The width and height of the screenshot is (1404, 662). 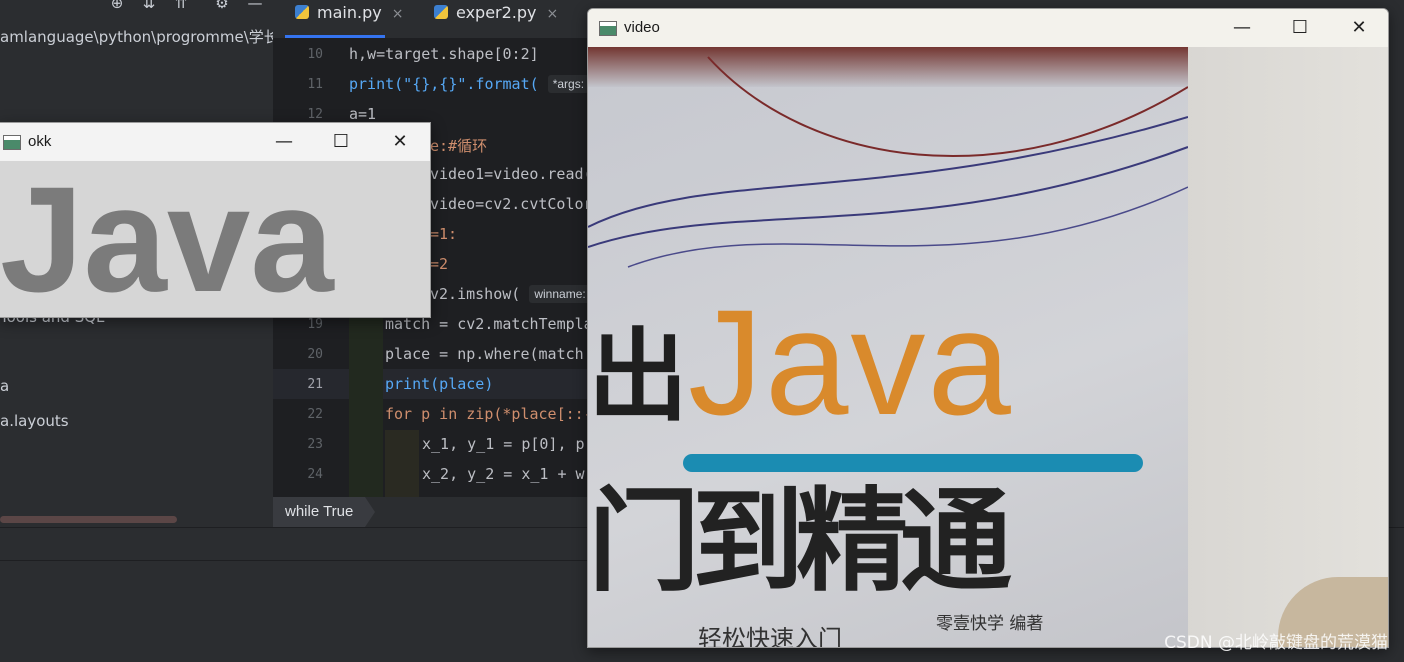 I want to click on window-title: video, so click(x=642, y=27).